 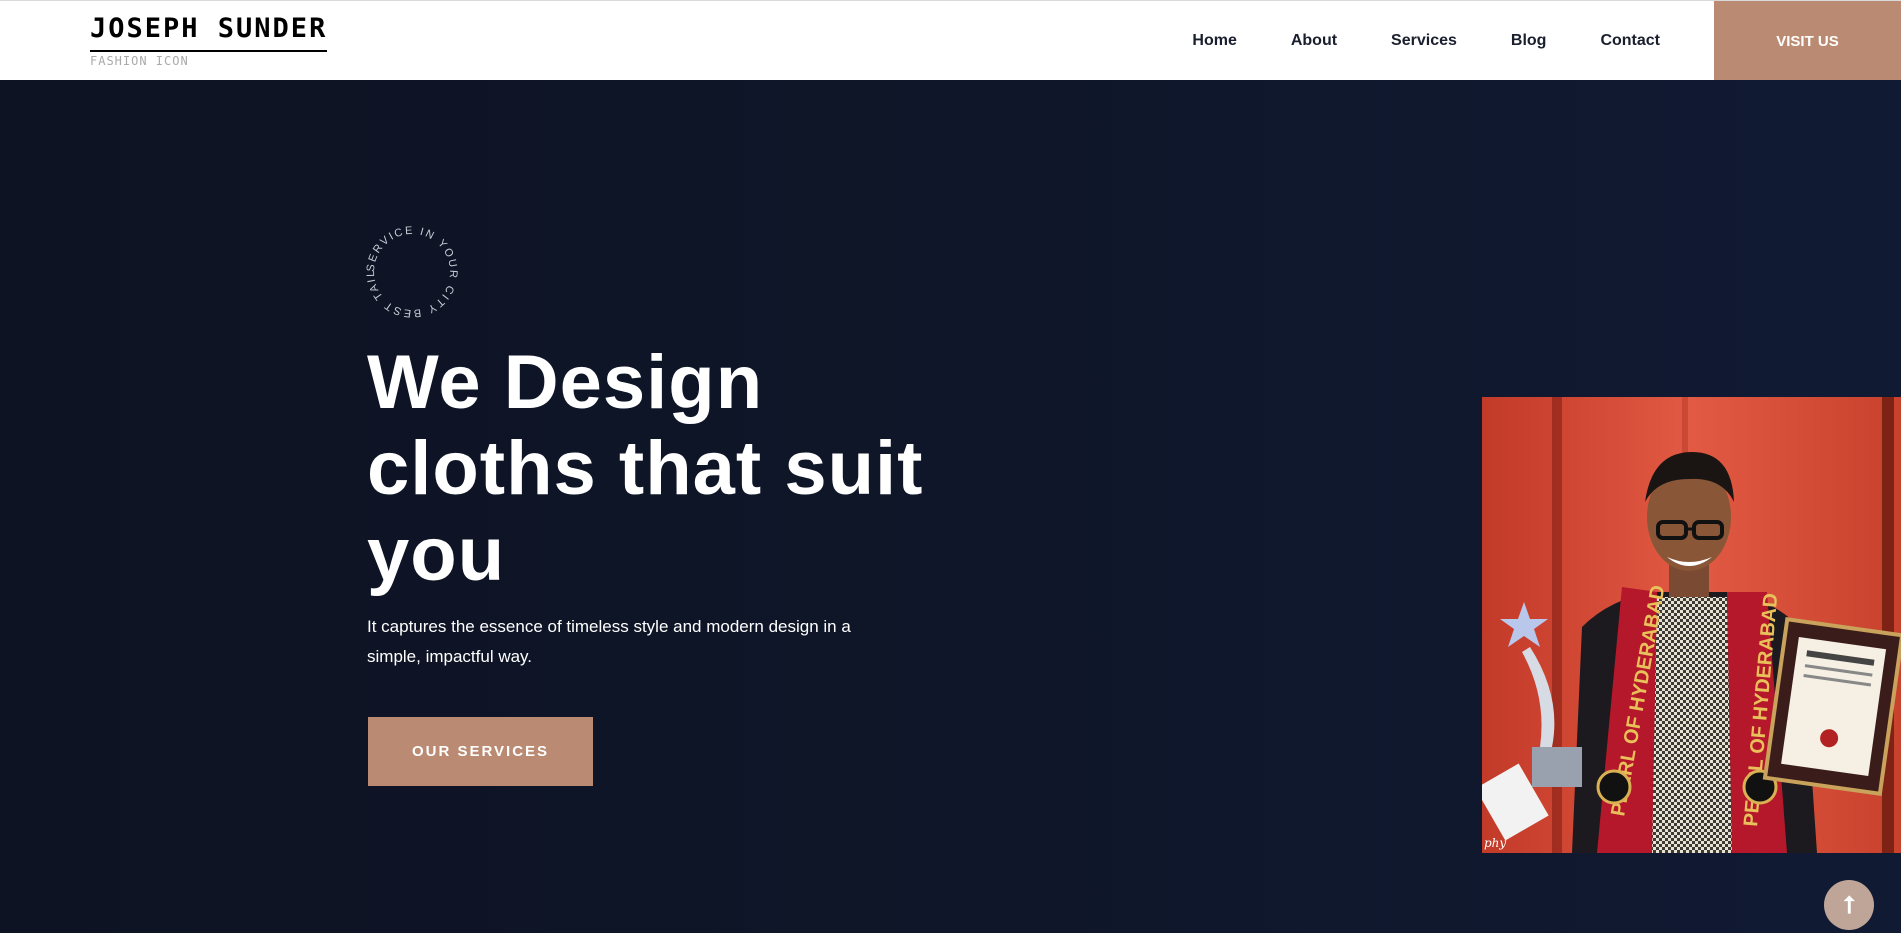 What do you see at coordinates (1495, 843) in the screenshot?
I see `photo-watermark: phy` at bounding box center [1495, 843].